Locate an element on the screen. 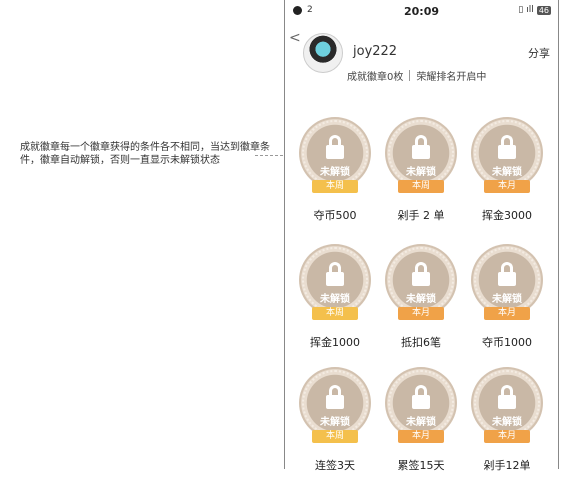 The height and width of the screenshot is (482, 569). share-button: 分享 is located at coordinates (539, 53).